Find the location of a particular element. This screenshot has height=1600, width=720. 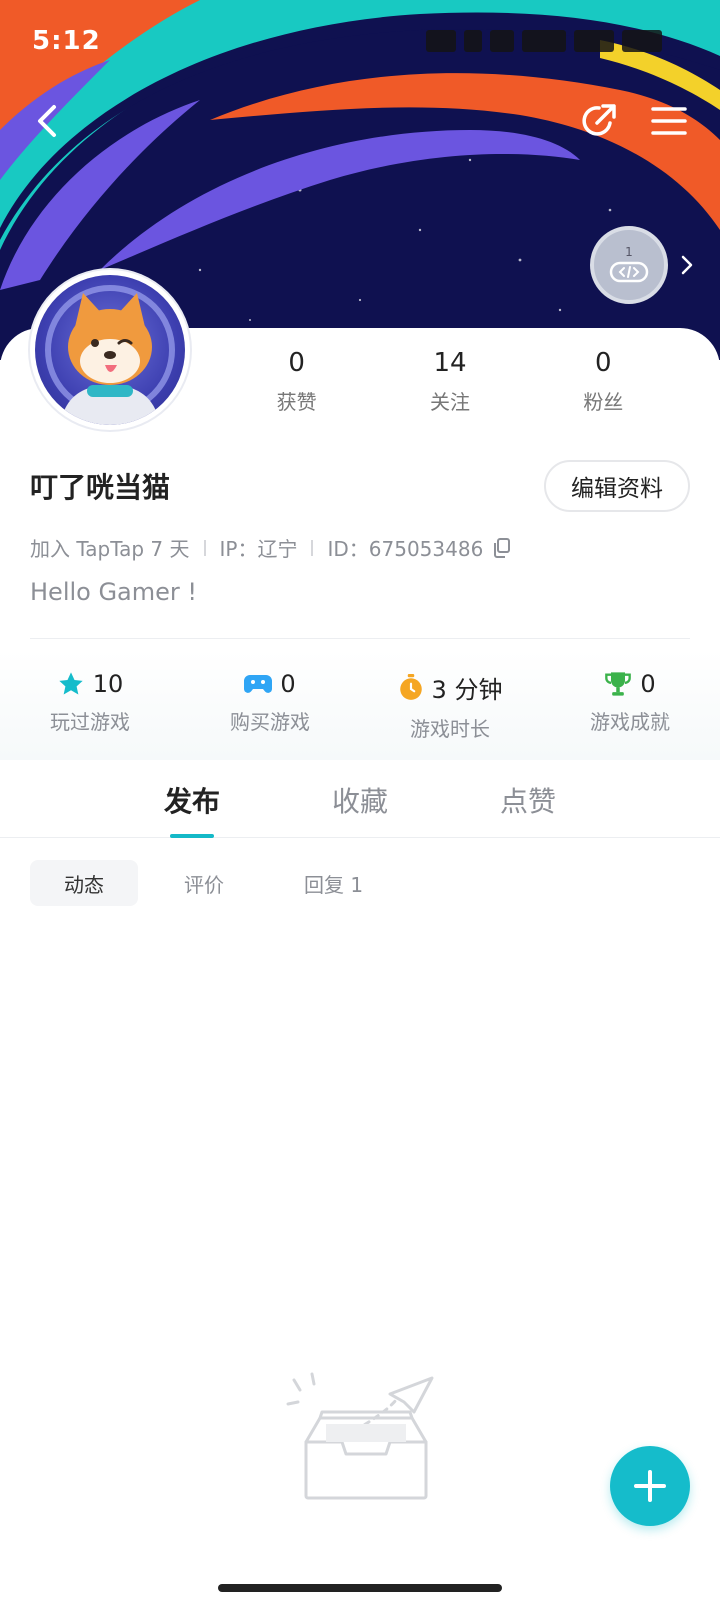

menu-button is located at coordinates (669, 121).